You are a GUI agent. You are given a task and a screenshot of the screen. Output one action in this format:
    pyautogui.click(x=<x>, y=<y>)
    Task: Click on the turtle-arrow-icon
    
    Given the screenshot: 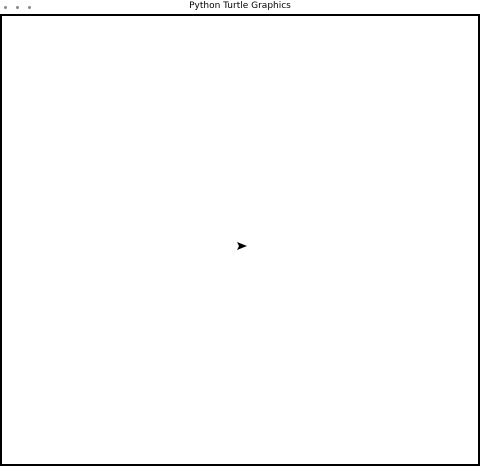 What is the action you would take?
    pyautogui.click(x=242, y=246)
    